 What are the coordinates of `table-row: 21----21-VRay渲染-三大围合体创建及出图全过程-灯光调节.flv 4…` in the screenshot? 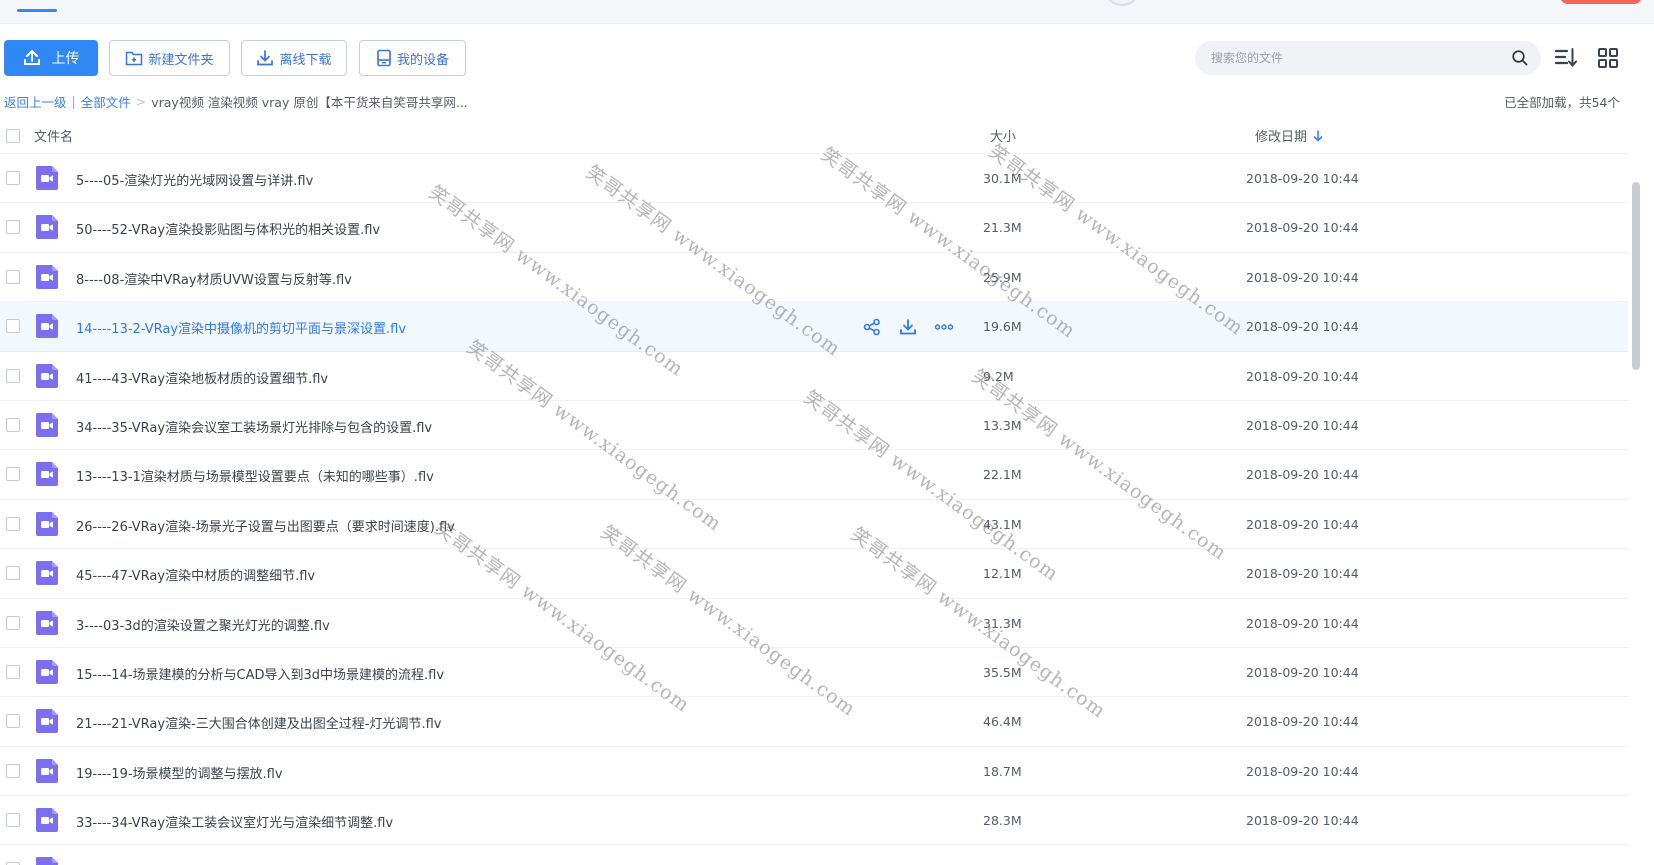 It's located at (814, 722).